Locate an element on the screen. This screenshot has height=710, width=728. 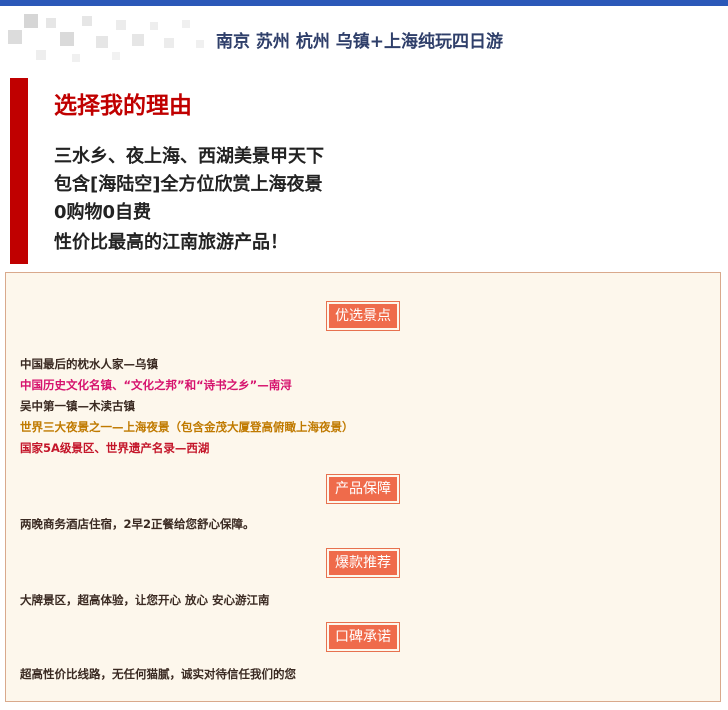
guarantee-text: 两晚商务酒店住宿，2早2正餐给您舒心保障。 is located at coordinates (137, 524).